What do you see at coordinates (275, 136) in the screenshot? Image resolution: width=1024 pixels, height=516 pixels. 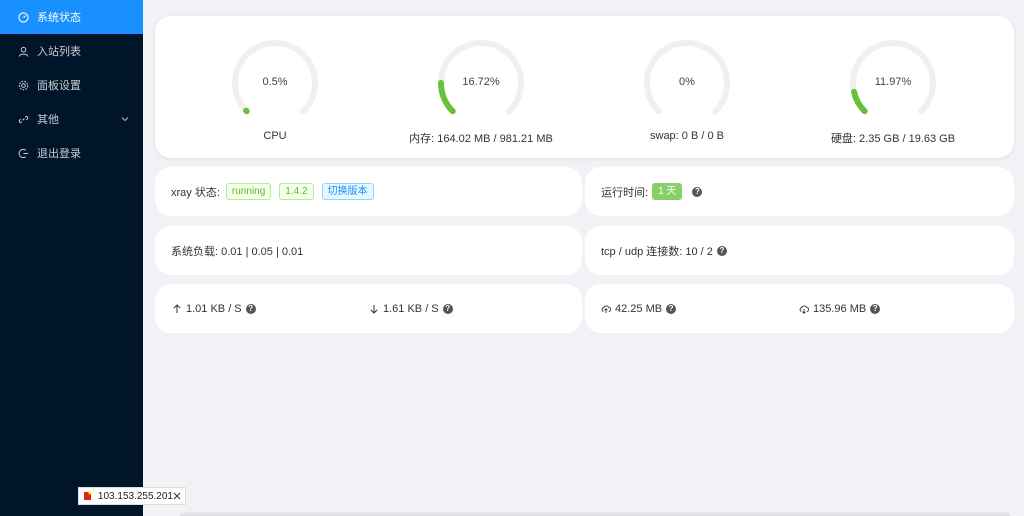 I see `gauge-label: CPU` at bounding box center [275, 136].